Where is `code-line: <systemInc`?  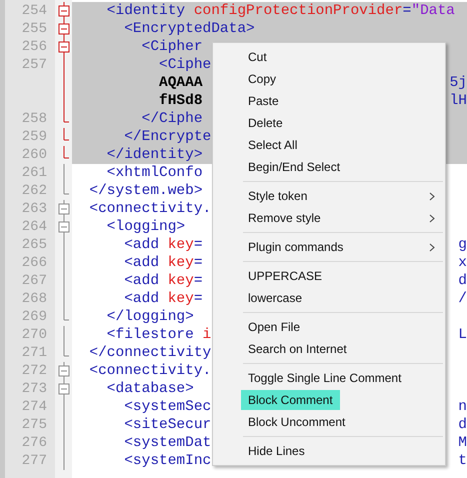 code-line: <systemInc is located at coordinates (167, 461).